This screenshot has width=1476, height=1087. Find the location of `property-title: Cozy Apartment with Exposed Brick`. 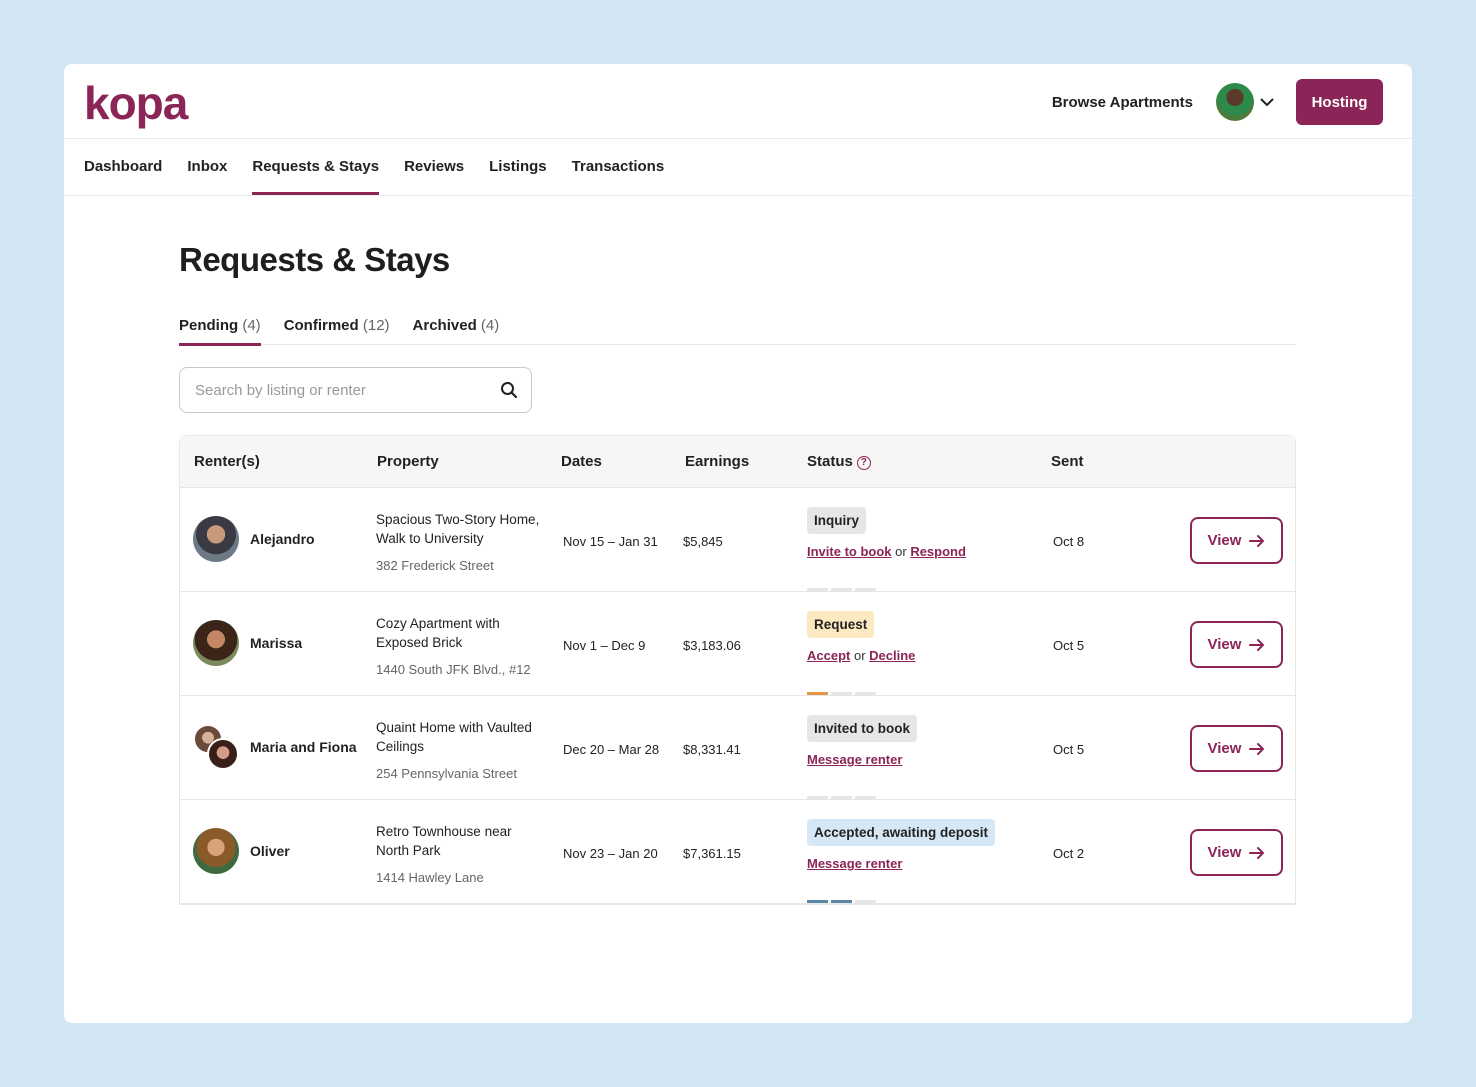

property-title: Cozy Apartment with Exposed Brick is located at coordinates (438, 633).